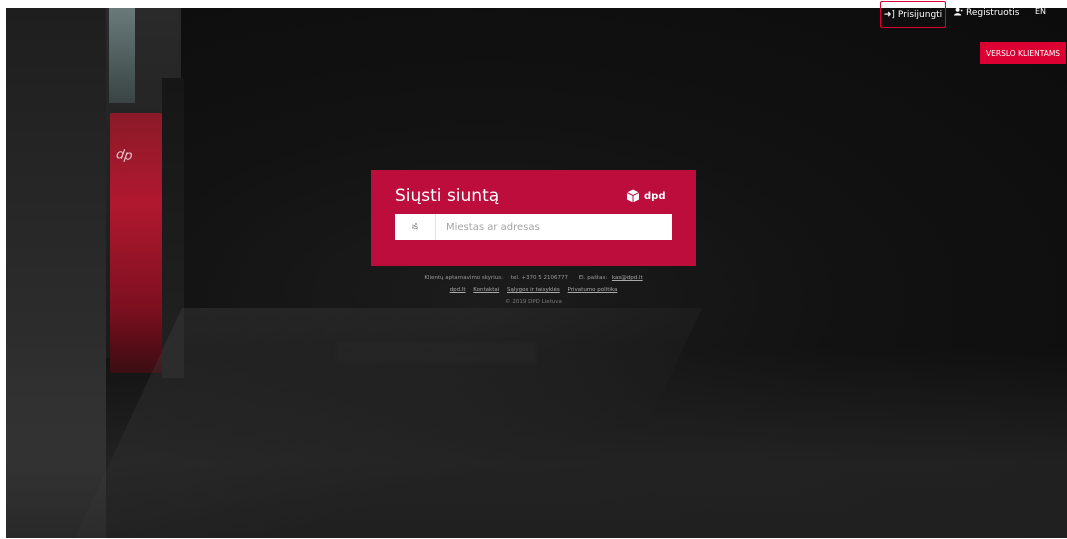  What do you see at coordinates (539, 278) in the screenshot?
I see `support-phone: tel. +370 5 2106777` at bounding box center [539, 278].